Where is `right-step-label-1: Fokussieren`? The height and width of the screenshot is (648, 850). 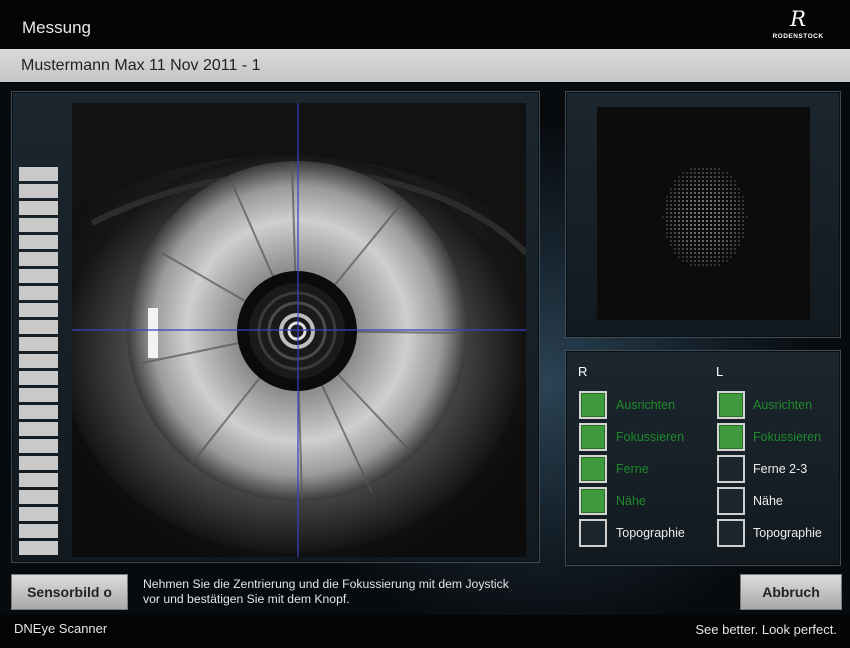
right-step-label-1: Fokussieren is located at coordinates (650, 437).